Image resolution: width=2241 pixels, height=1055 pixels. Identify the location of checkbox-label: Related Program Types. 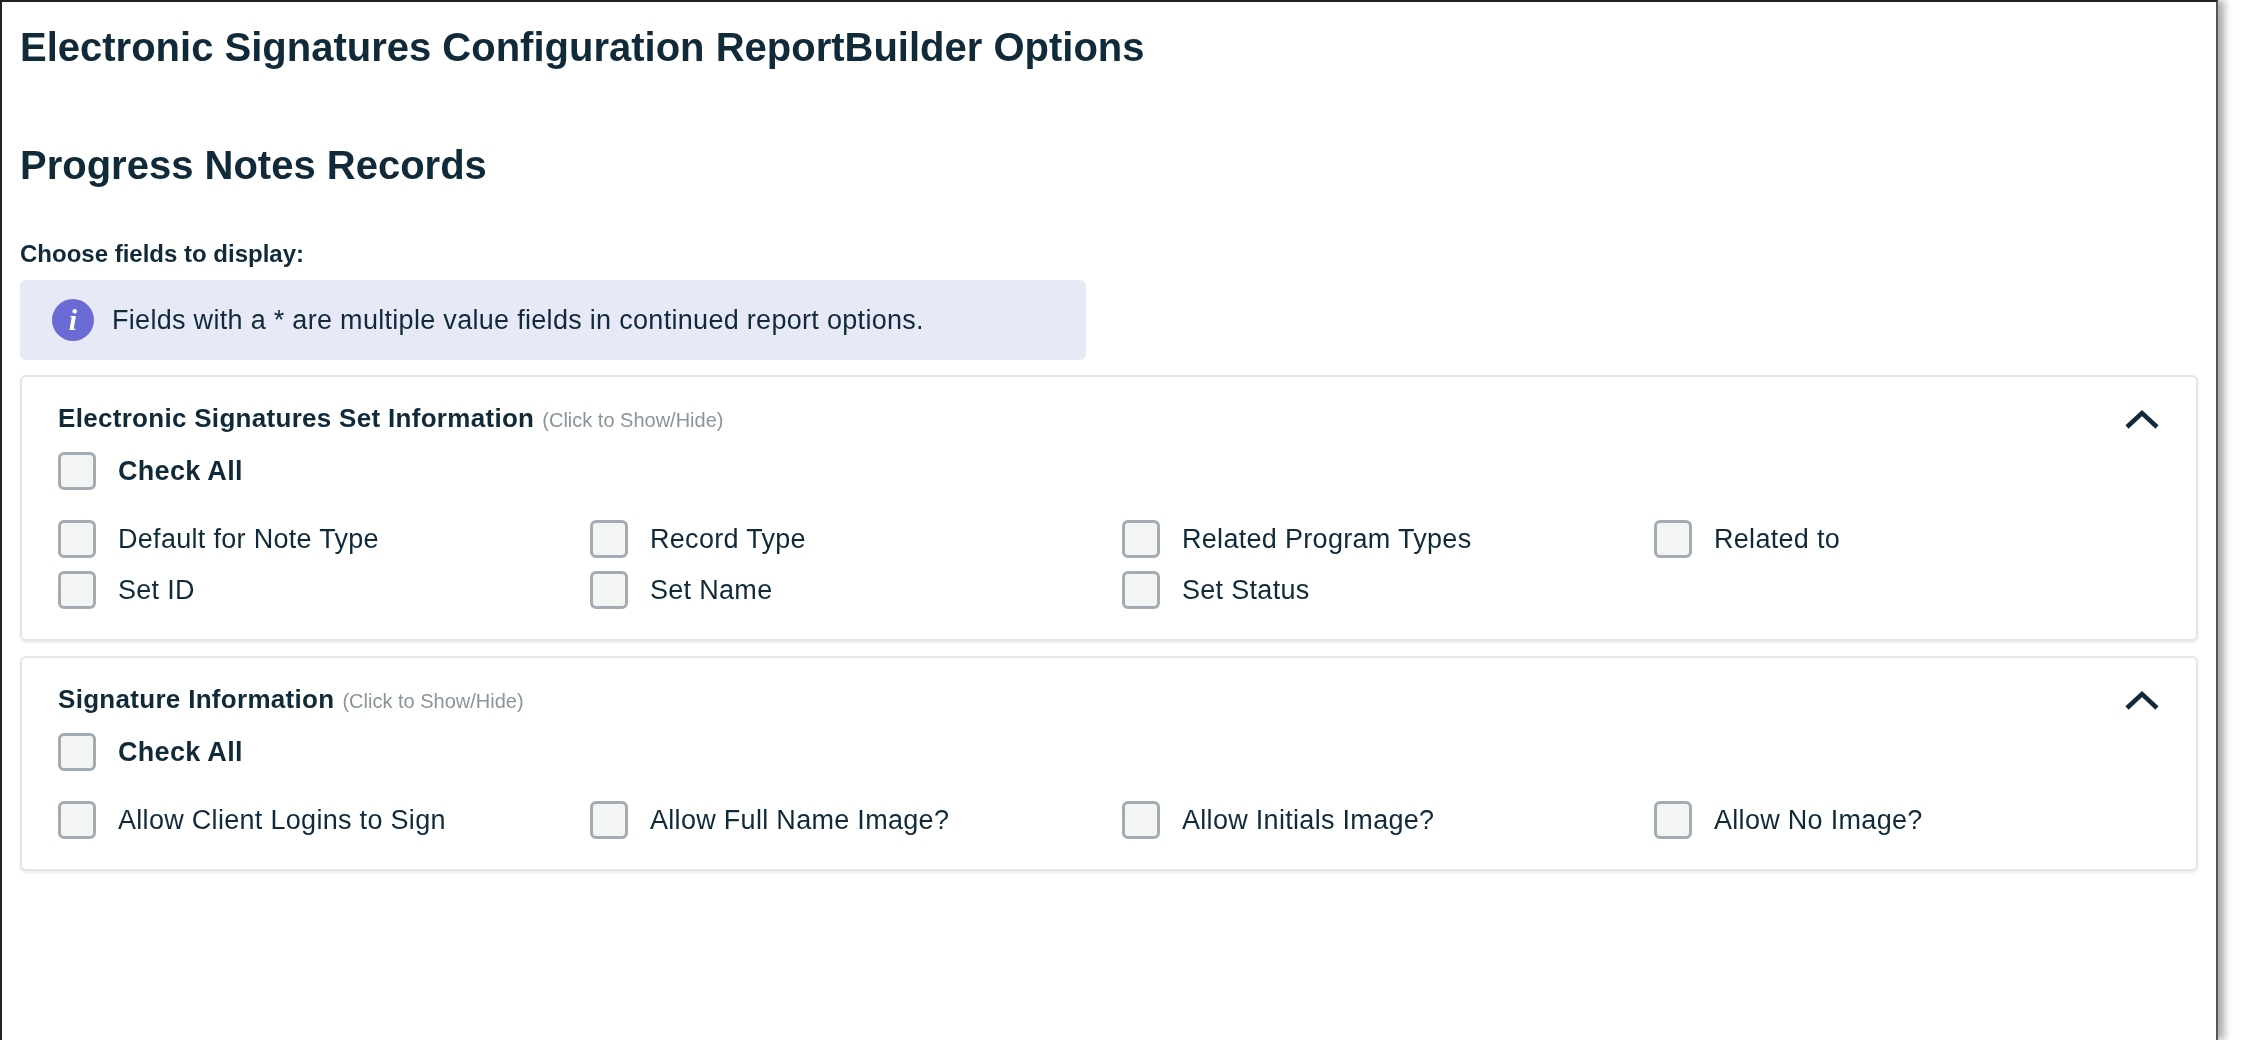
(1327, 539).